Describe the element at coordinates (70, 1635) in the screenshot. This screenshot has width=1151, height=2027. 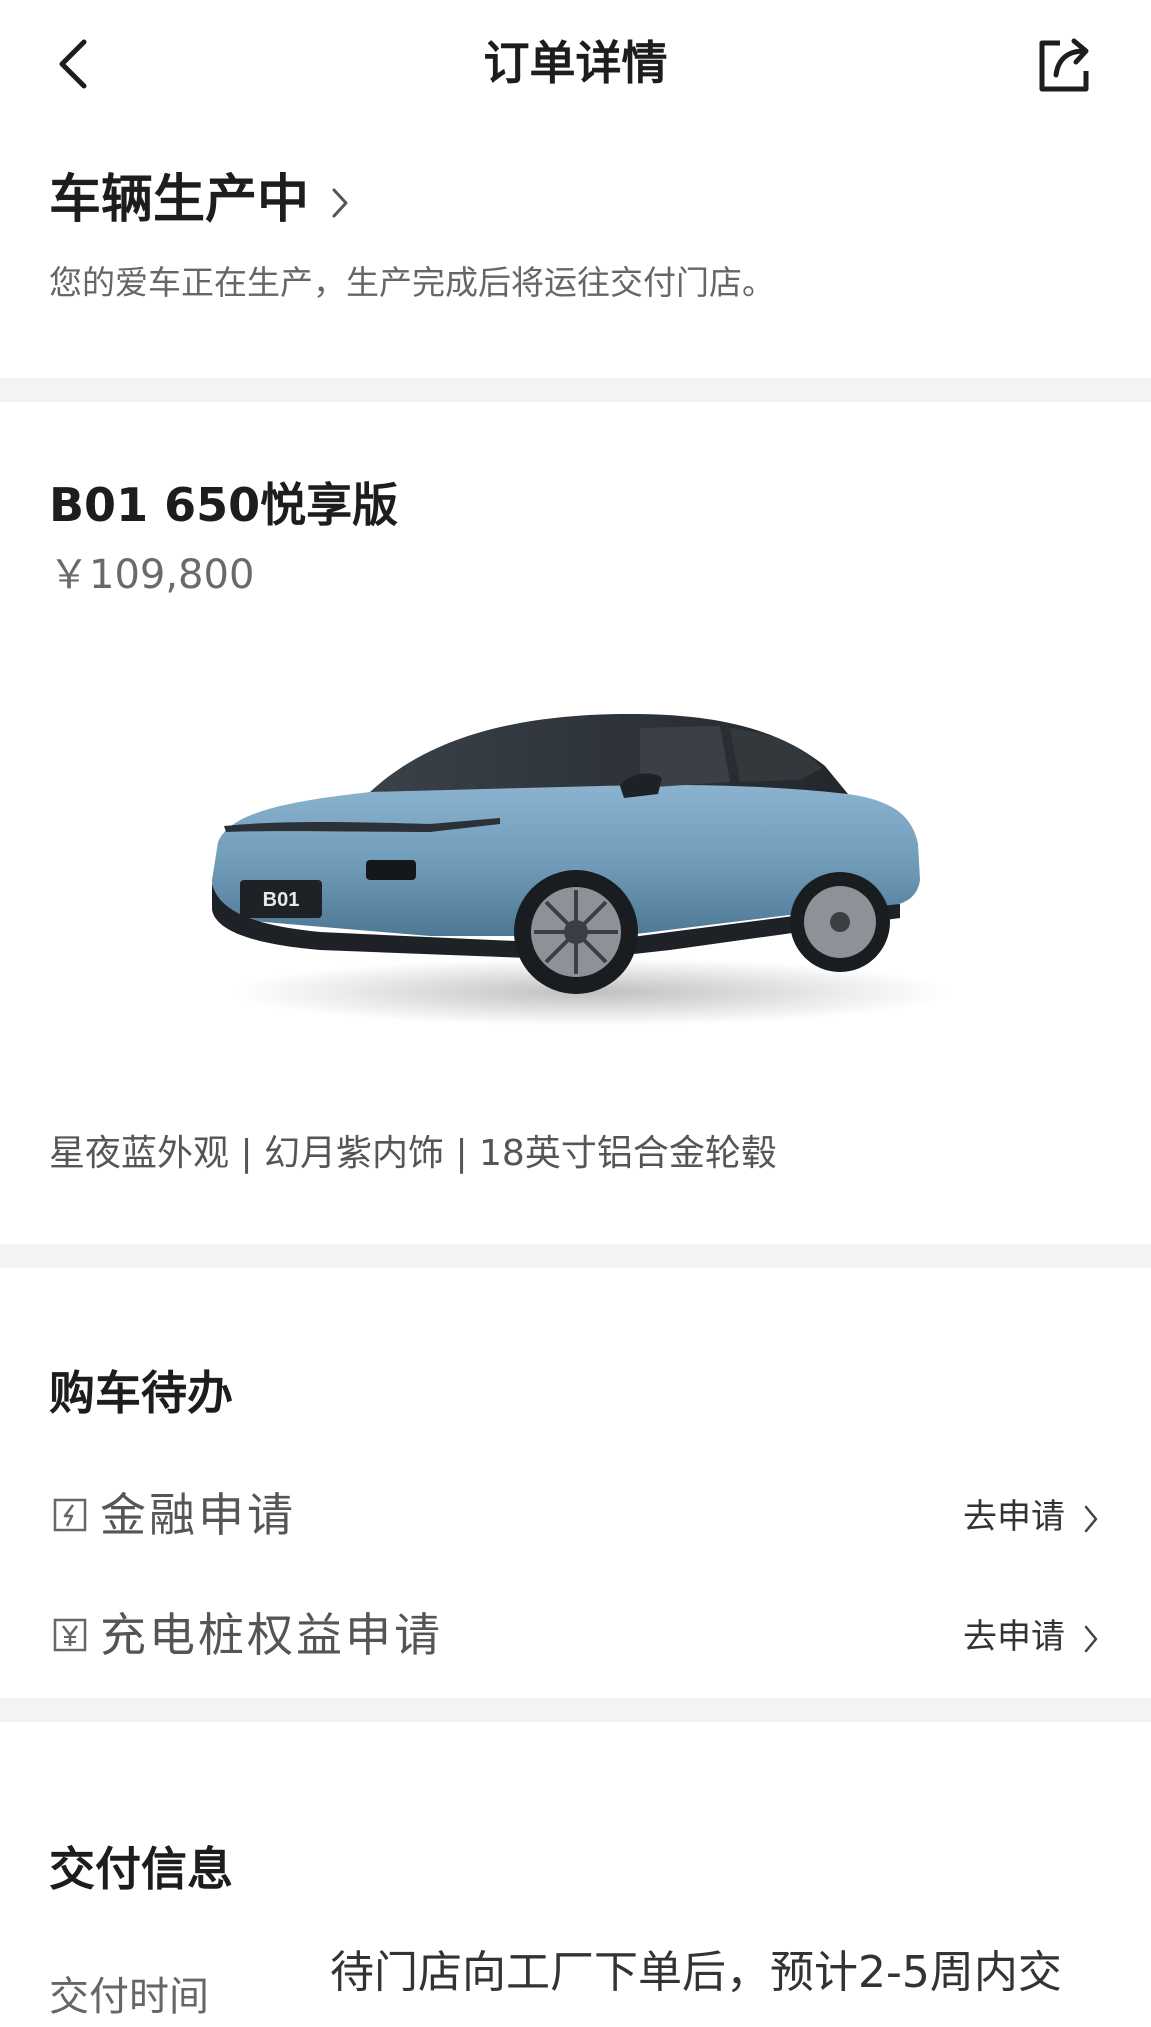
I see `yuan-icon` at that location.